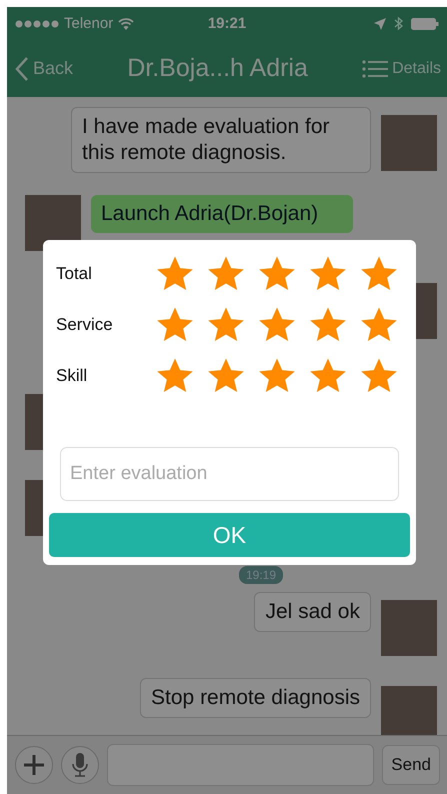 Image resolution: width=447 pixels, height=794 pixels. Describe the element at coordinates (401, 68) in the screenshot. I see `details-button: Details` at that location.